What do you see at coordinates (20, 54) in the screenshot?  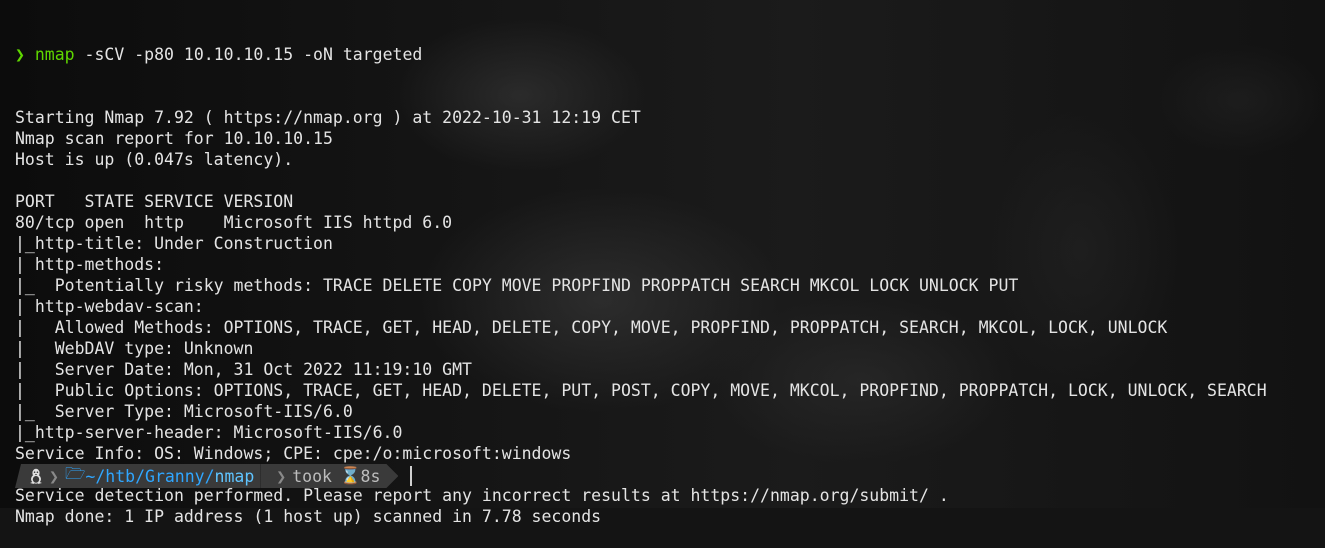 I see `prompt-arrow-icon: ❯` at bounding box center [20, 54].